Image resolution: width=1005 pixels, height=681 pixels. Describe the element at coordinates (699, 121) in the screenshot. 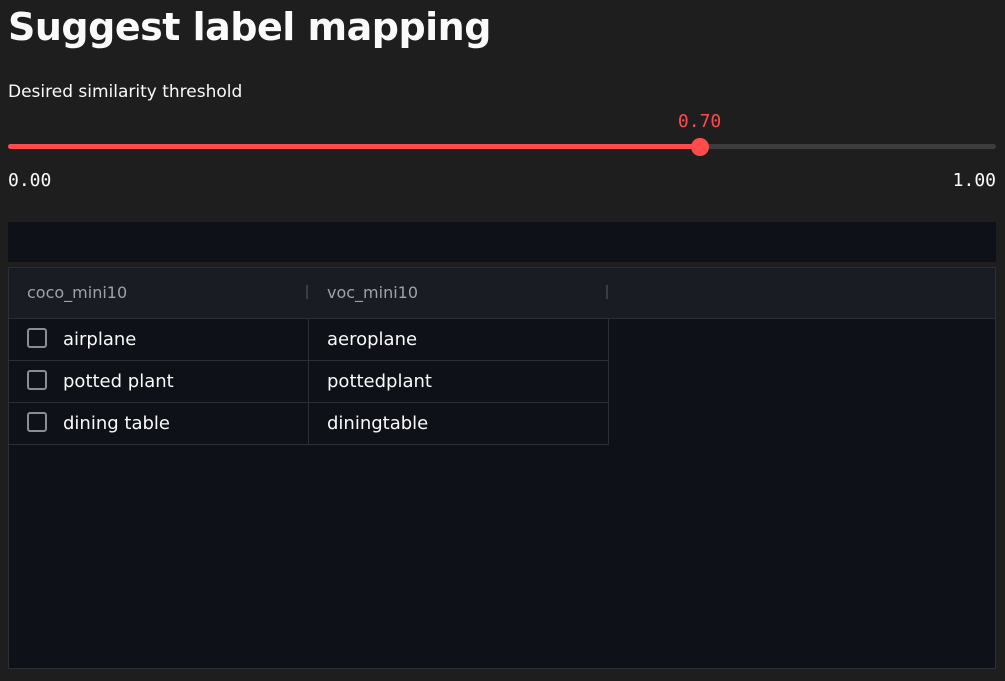

I see `slider-value: 0.70` at that location.